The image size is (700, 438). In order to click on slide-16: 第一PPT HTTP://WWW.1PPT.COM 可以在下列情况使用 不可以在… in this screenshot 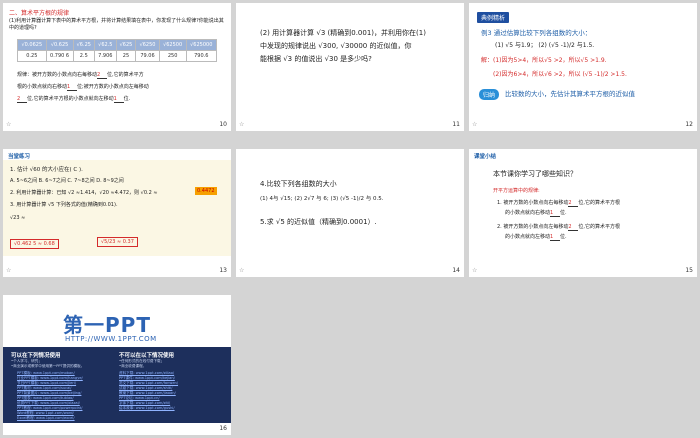, I will do `click(117, 365)`.